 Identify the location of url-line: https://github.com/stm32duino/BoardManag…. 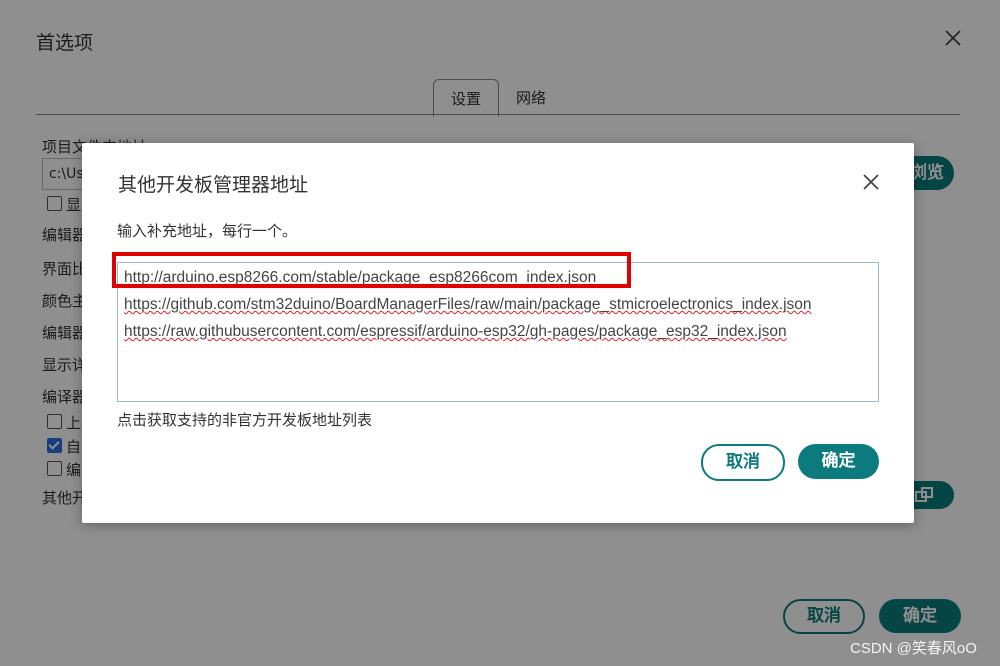
(468, 304).